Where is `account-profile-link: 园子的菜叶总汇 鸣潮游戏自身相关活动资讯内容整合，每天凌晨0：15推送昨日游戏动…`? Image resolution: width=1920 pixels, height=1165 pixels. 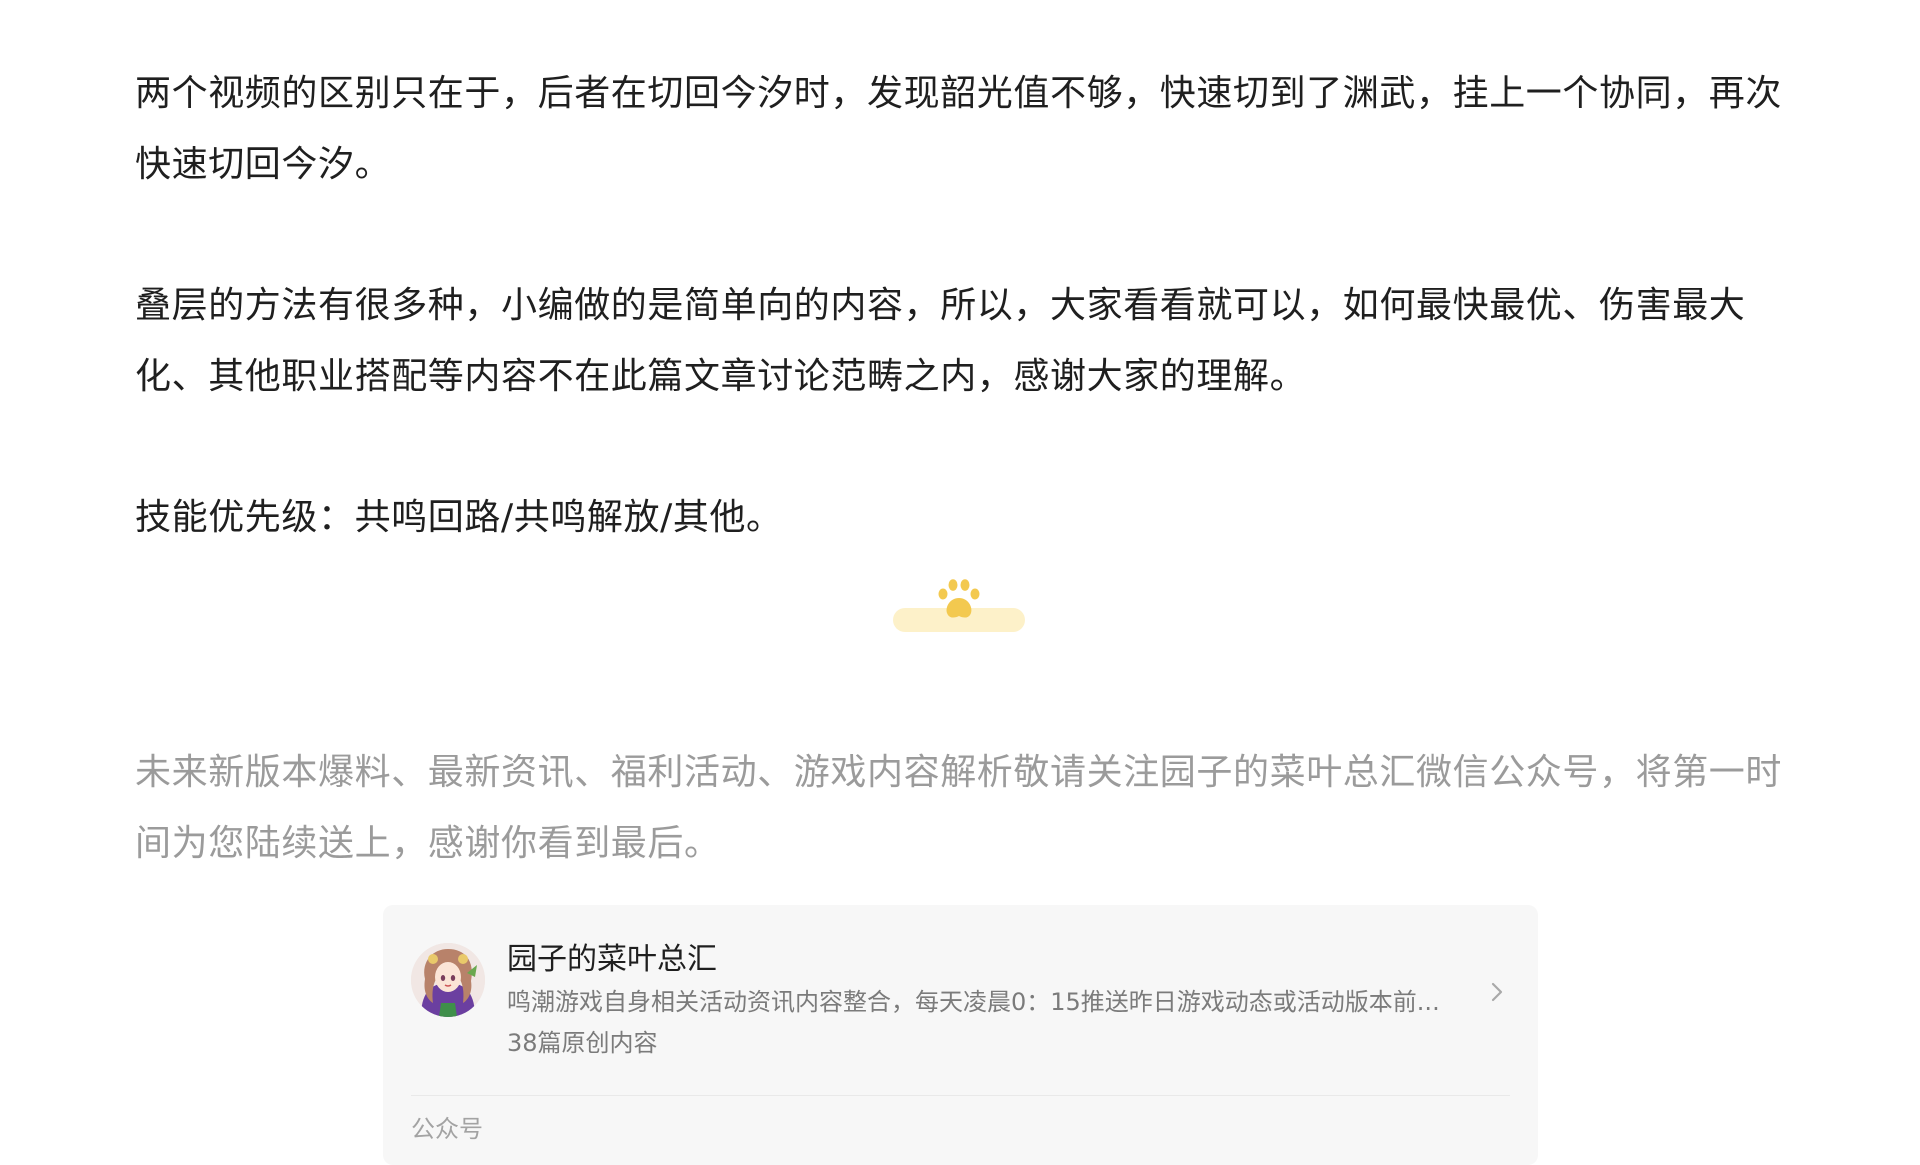 account-profile-link: 园子的菜叶总汇 鸣潮游戏自身相关活动资讯内容整合，每天凌晨0：15推送昨日游戏动… is located at coordinates (960, 998).